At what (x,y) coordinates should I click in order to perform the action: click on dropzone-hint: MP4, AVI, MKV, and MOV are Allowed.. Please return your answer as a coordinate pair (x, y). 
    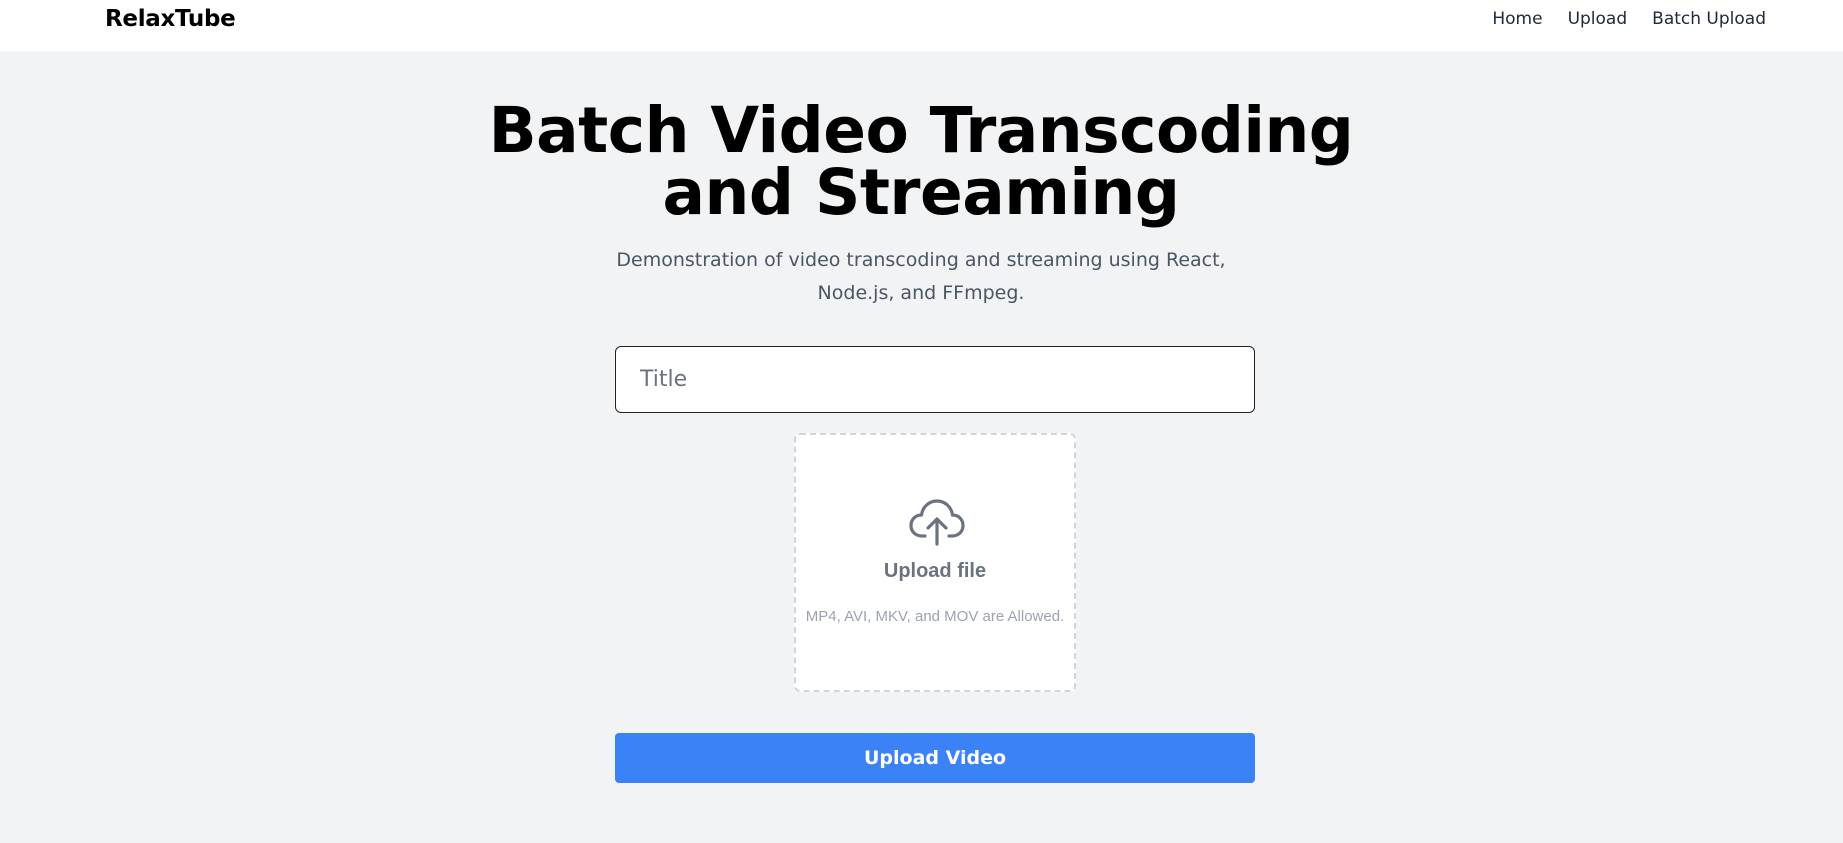
    Looking at the image, I should click on (935, 616).